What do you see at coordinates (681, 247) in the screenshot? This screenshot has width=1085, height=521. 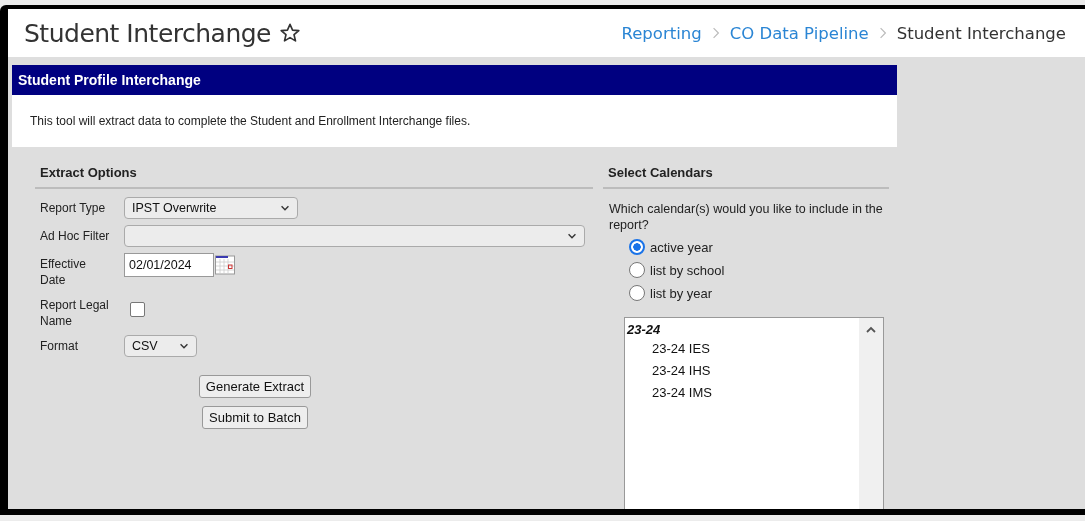 I see `radio-label: active year` at bounding box center [681, 247].